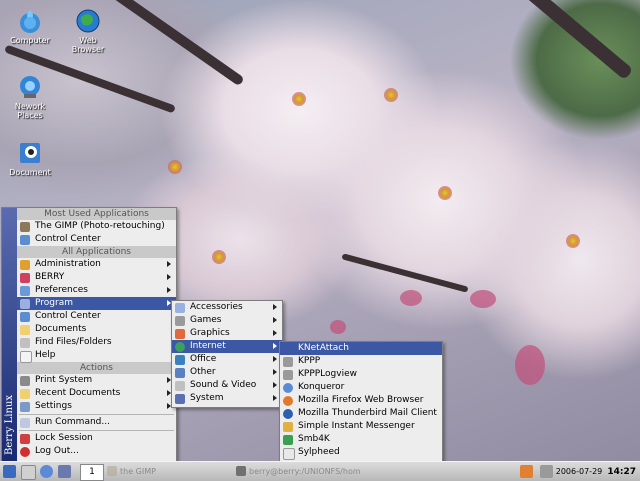  I want to click on menu-item-sound-video: Sound & Video, so click(227, 385).